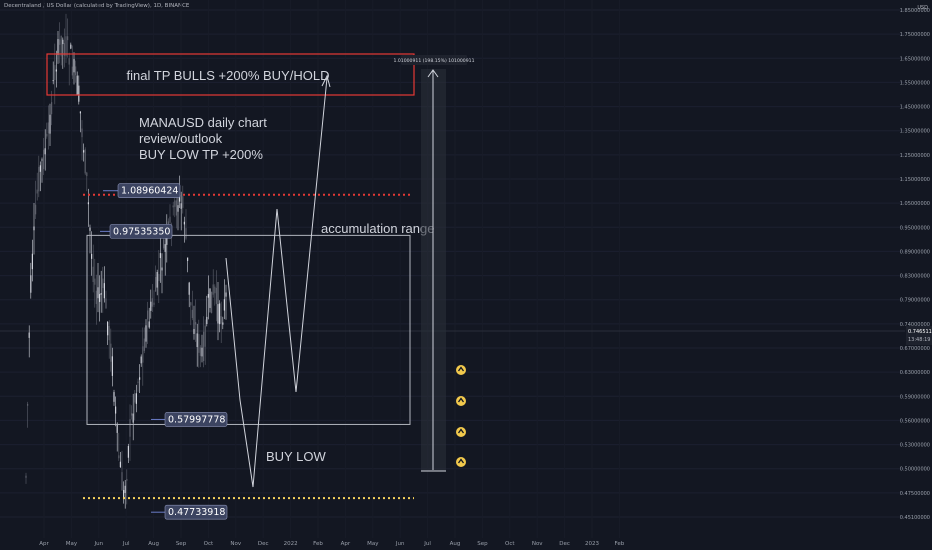 Image resolution: width=932 pixels, height=550 pixels. What do you see at coordinates (149, 191) in the screenshot?
I see `level-label: 1.08960424` at bounding box center [149, 191].